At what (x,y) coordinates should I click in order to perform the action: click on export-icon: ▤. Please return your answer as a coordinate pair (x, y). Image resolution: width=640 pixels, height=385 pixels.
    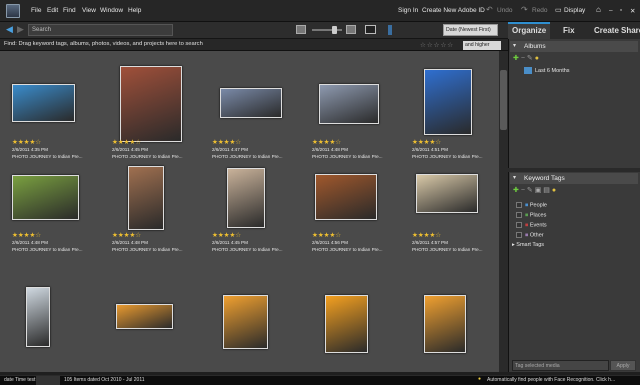
    Looking at the image, I should click on (547, 190).